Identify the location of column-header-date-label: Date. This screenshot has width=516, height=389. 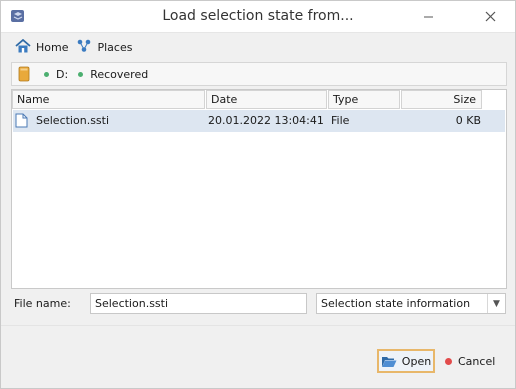
(224, 99).